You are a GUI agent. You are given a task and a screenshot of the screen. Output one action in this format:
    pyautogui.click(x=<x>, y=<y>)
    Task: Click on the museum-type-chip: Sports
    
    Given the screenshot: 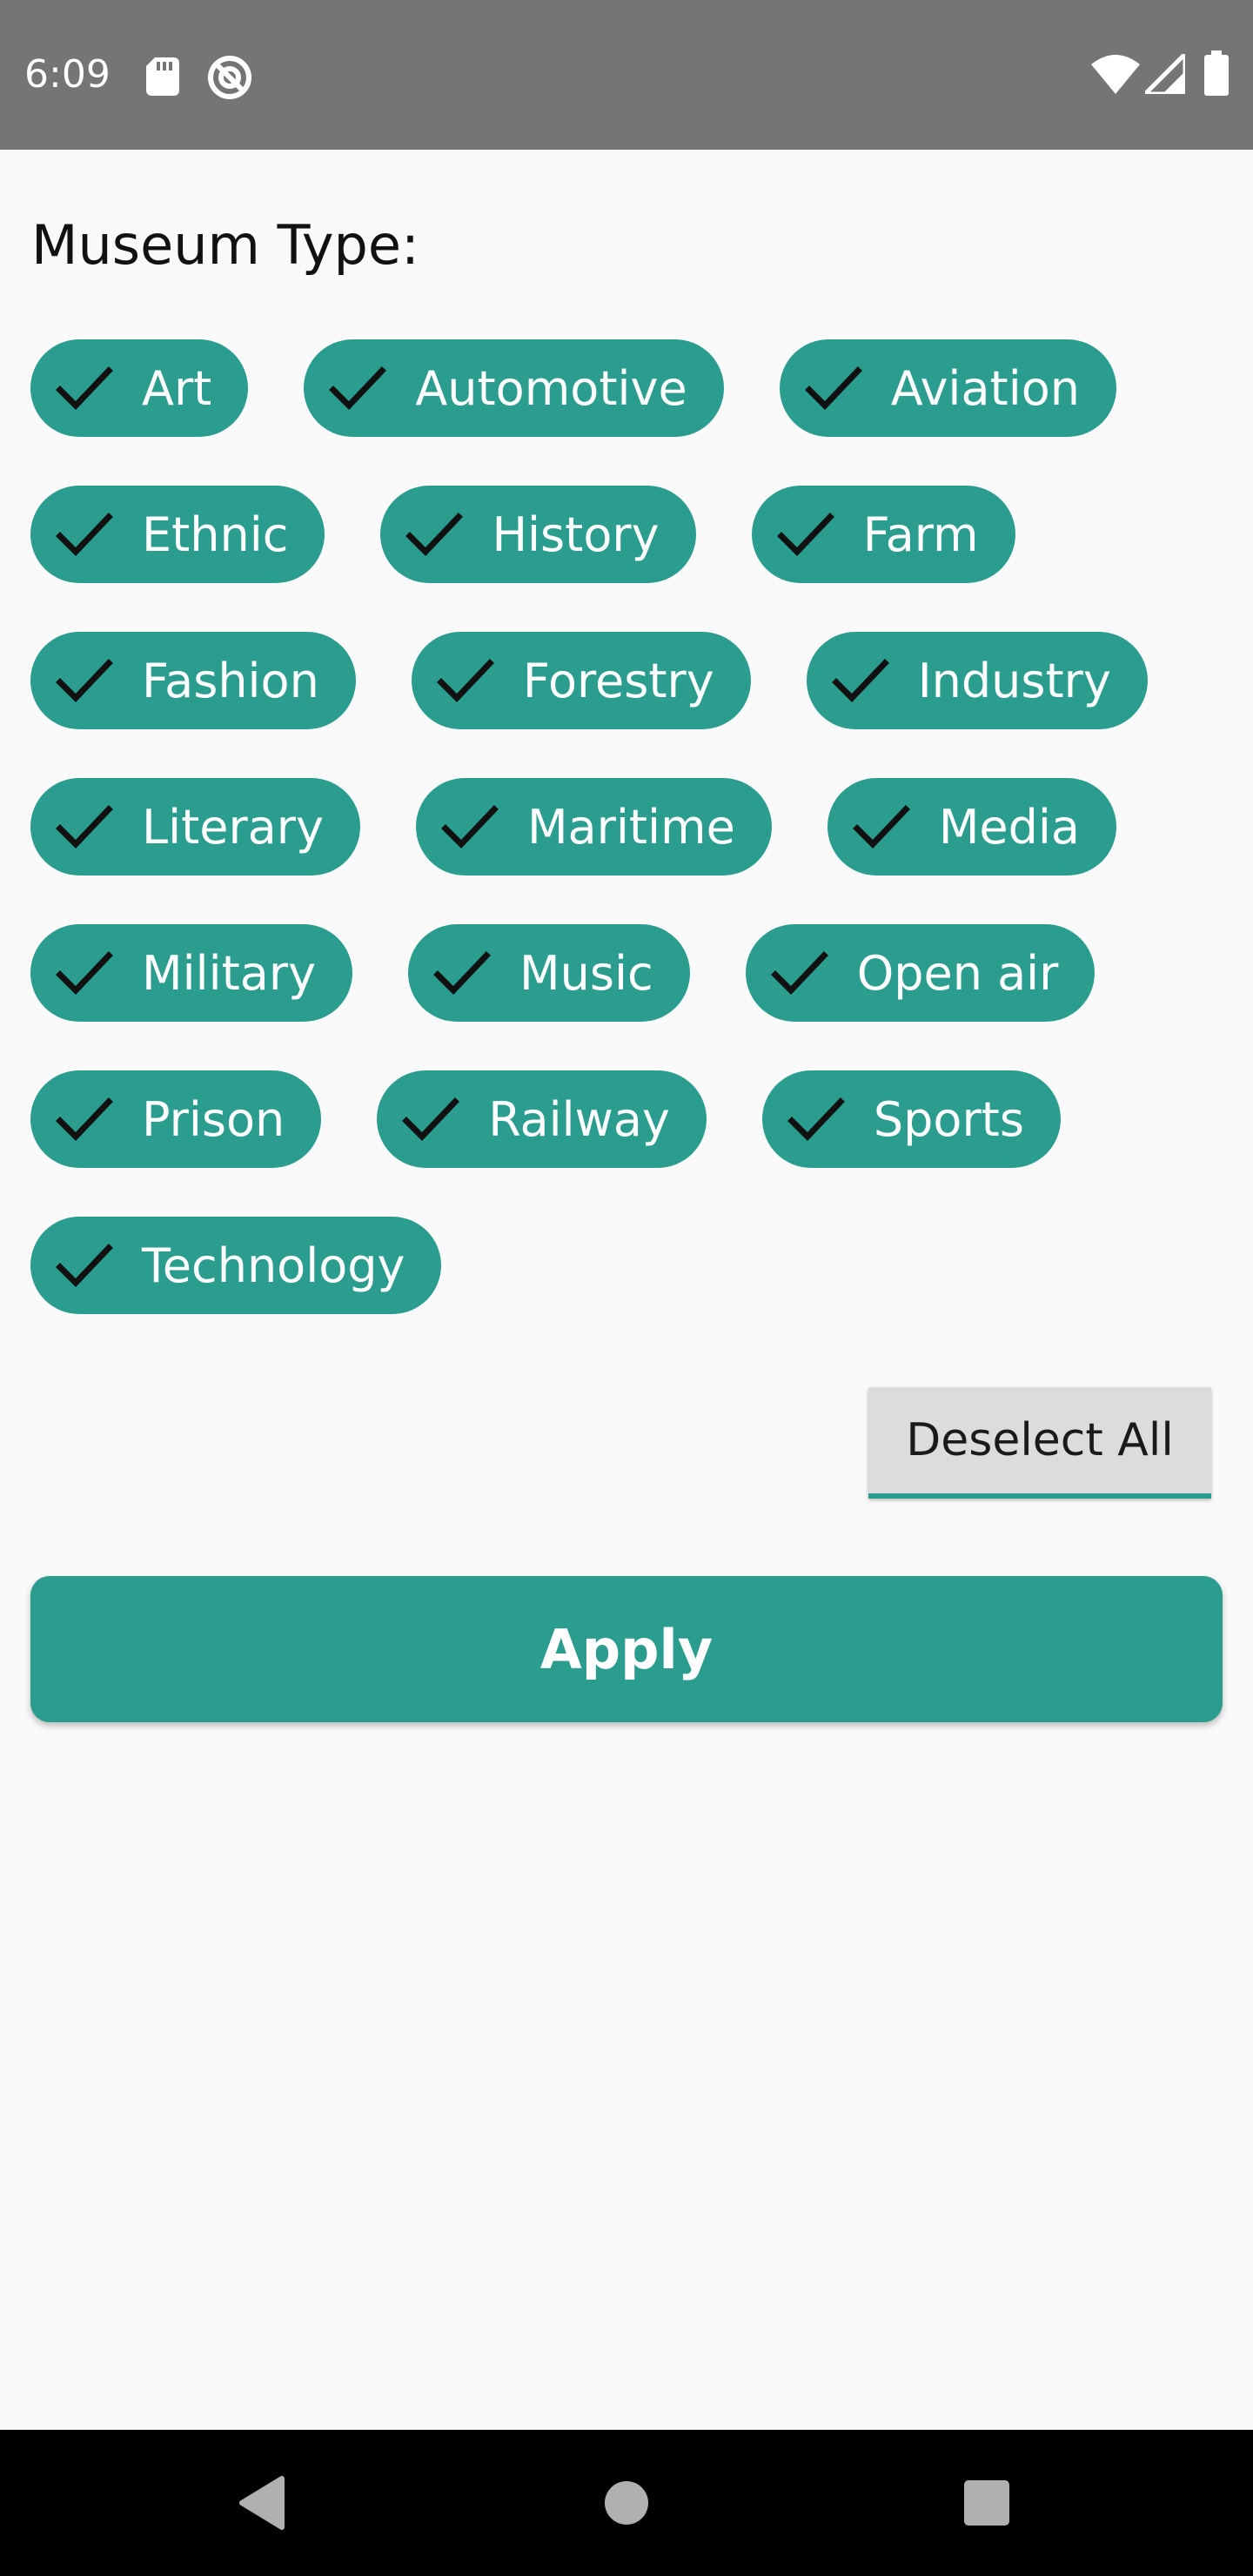 What is the action you would take?
    pyautogui.click(x=911, y=1119)
    